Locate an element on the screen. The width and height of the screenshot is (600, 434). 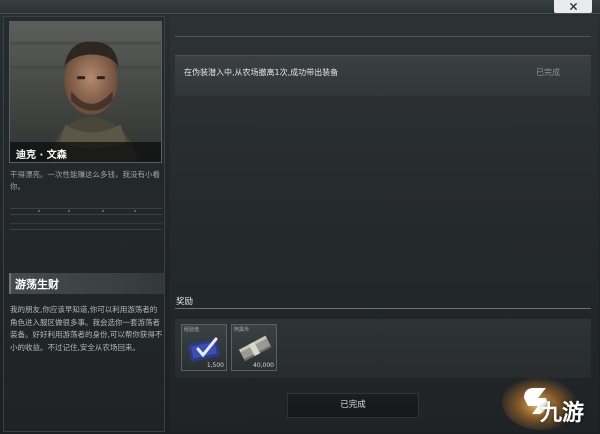
reward-name: 经验值 is located at coordinates (192, 330).